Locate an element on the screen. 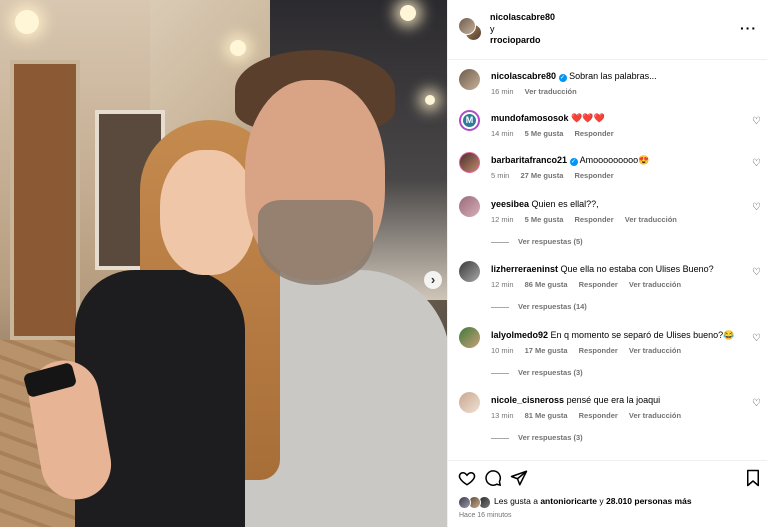  comment-time: 13 min is located at coordinates (502, 415).